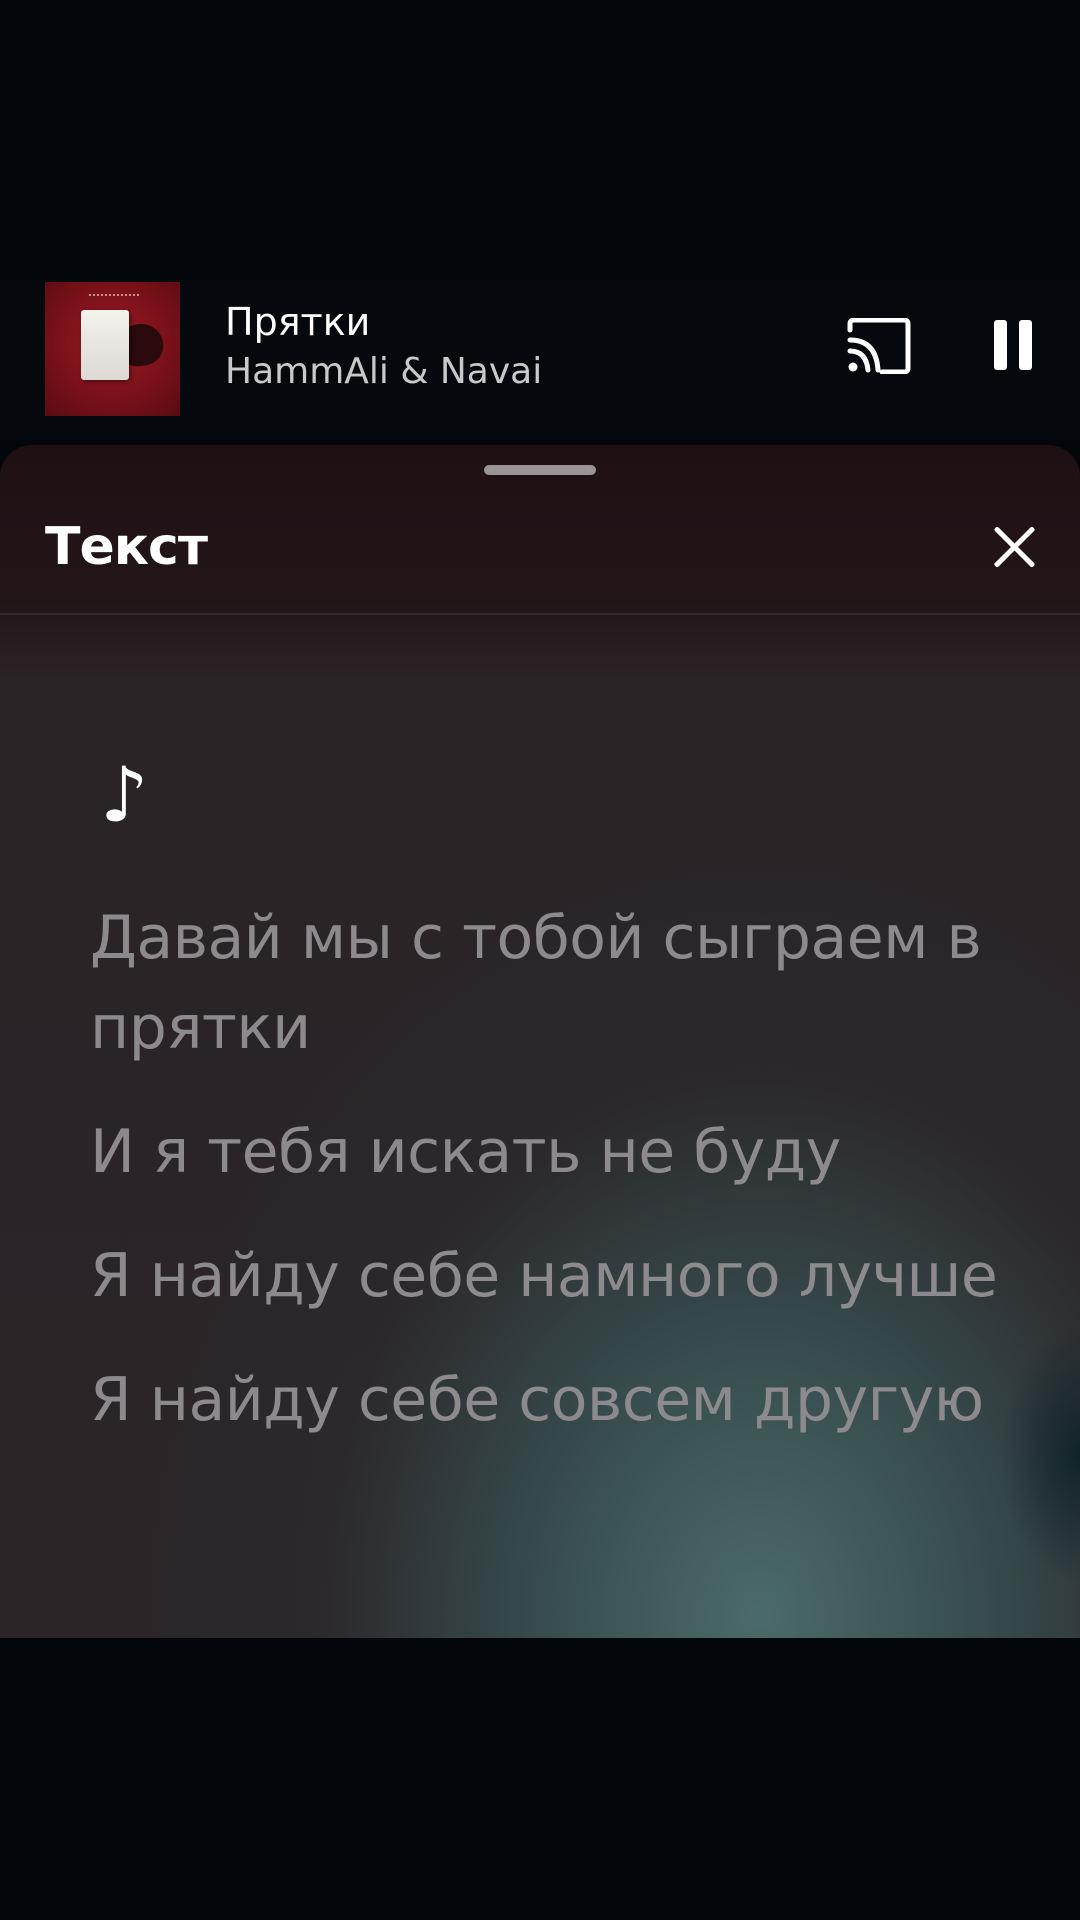 The image size is (1080, 1920). I want to click on album-art-paper, so click(105, 345).